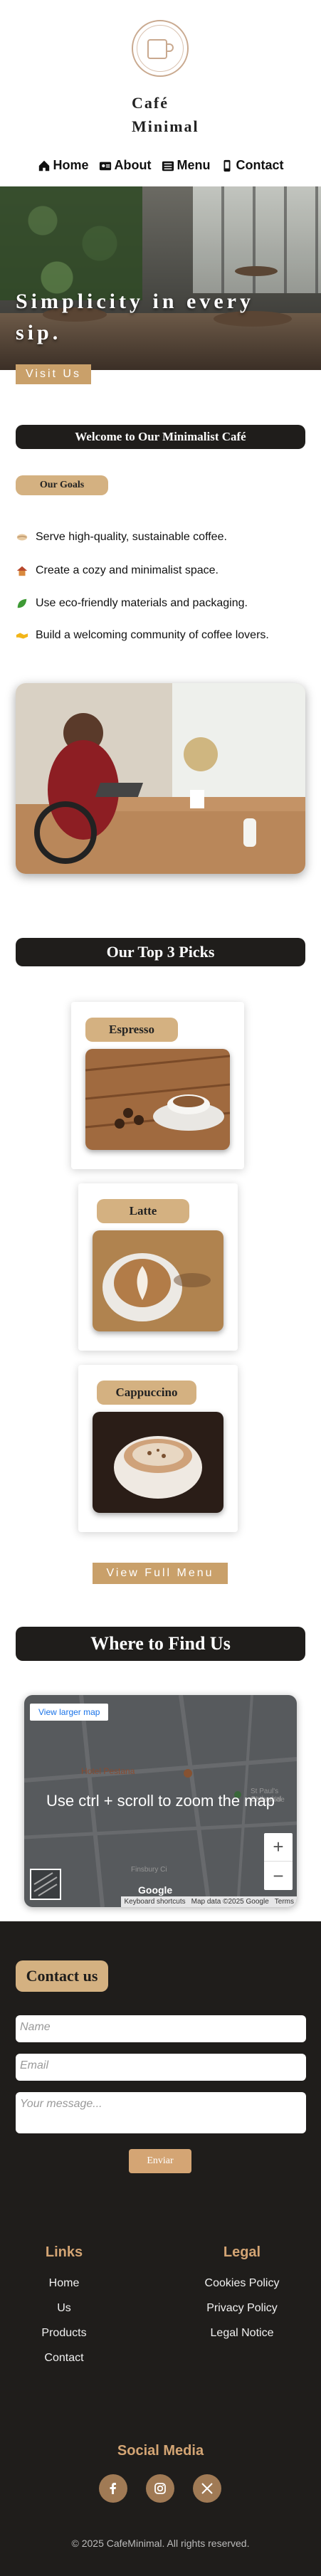  I want to click on logo, so click(160, 48).